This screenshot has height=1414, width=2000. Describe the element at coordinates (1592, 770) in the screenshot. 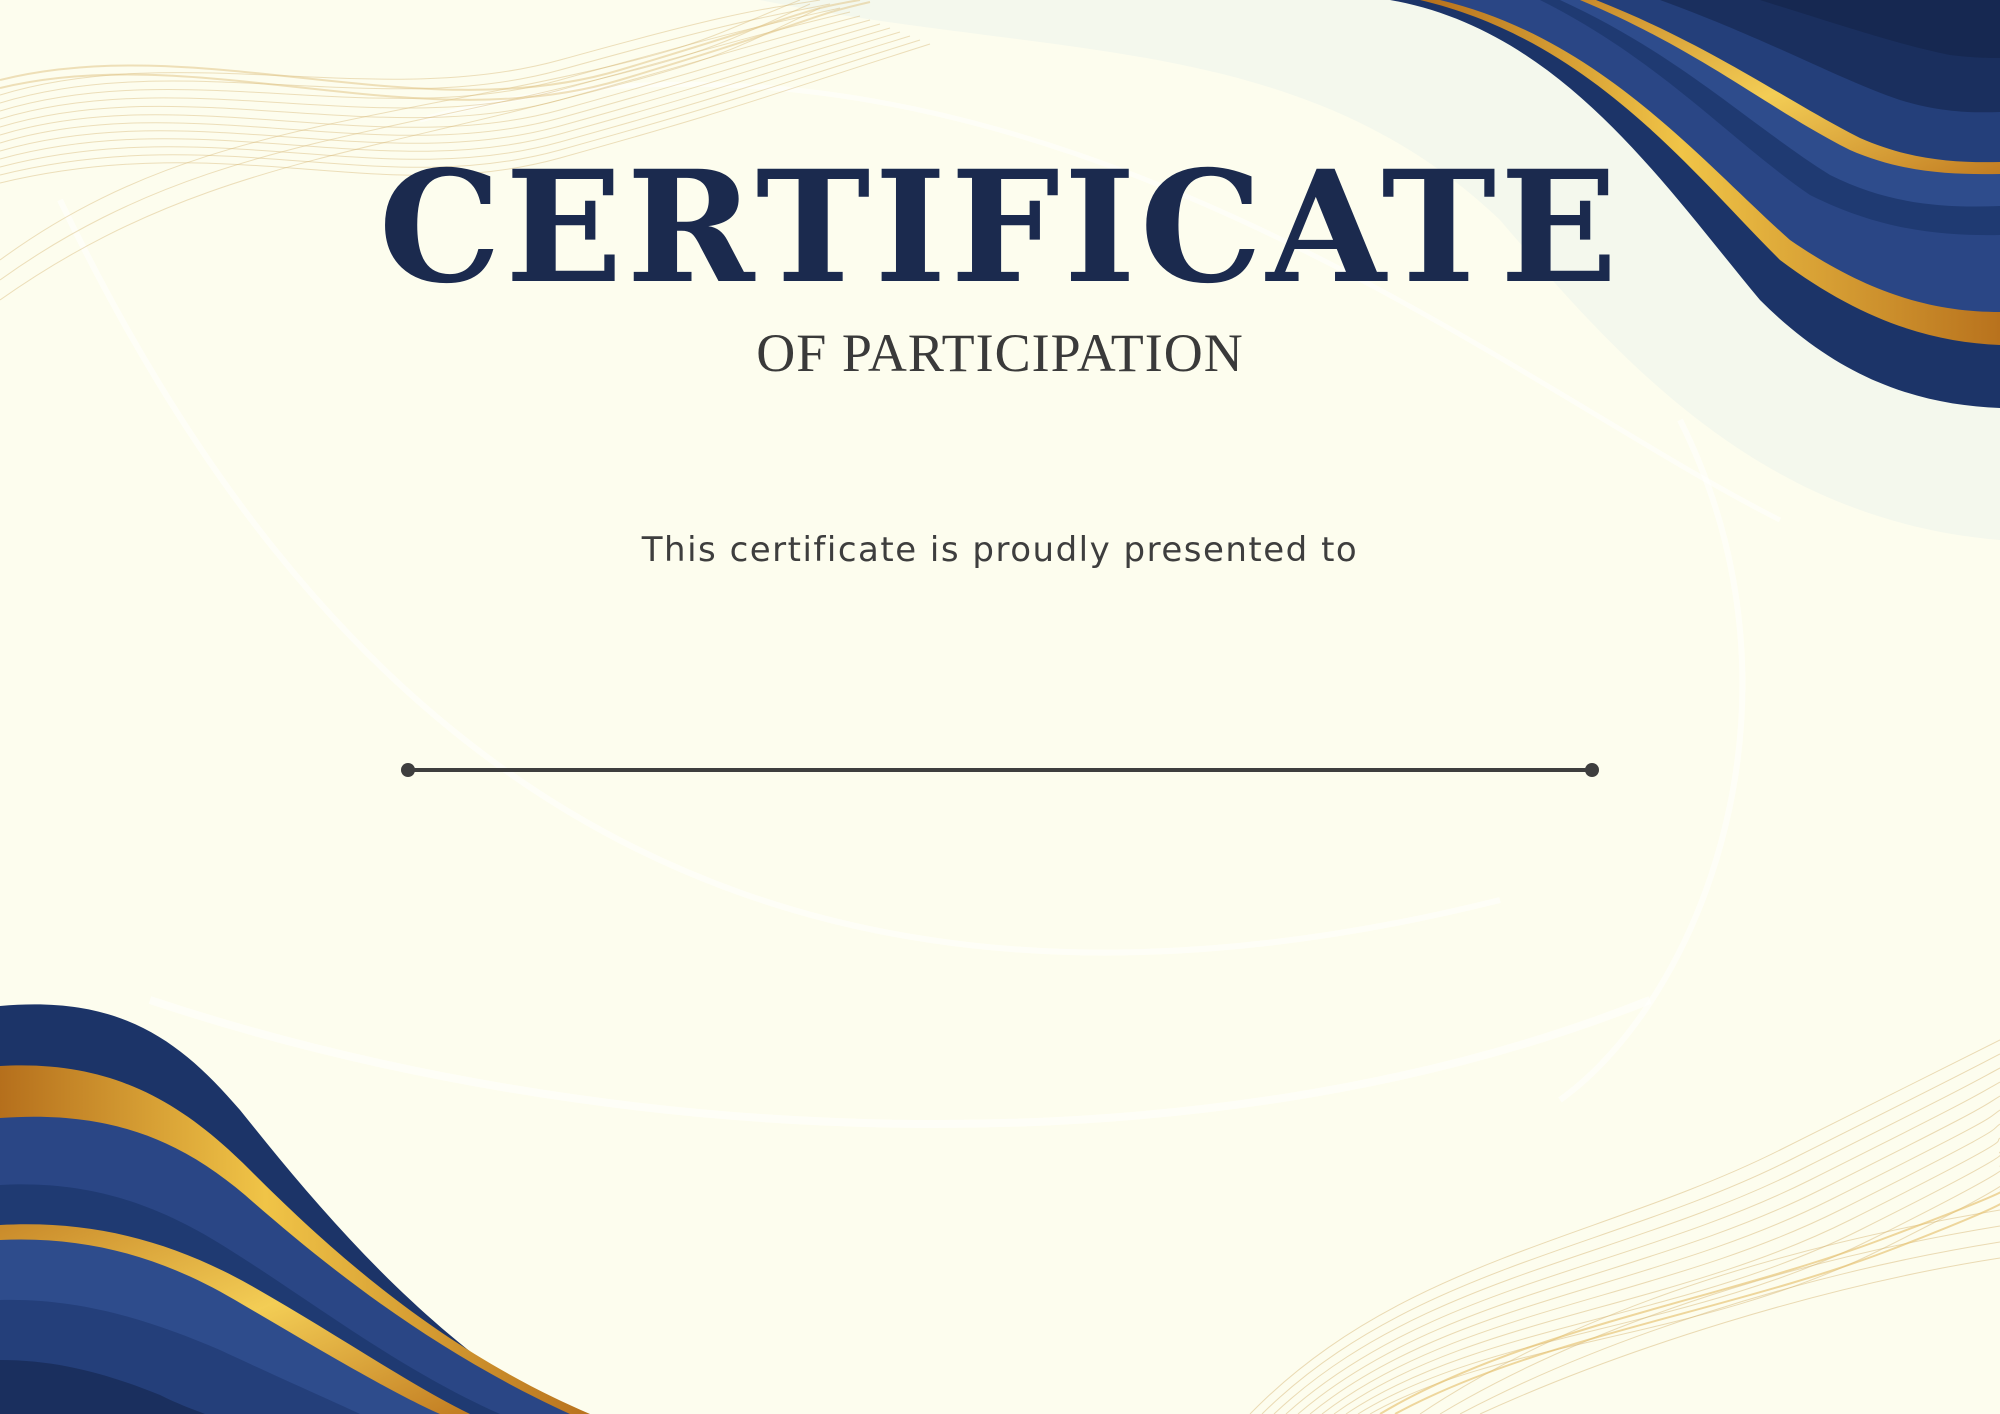

I see `line-endpoint-right` at that location.